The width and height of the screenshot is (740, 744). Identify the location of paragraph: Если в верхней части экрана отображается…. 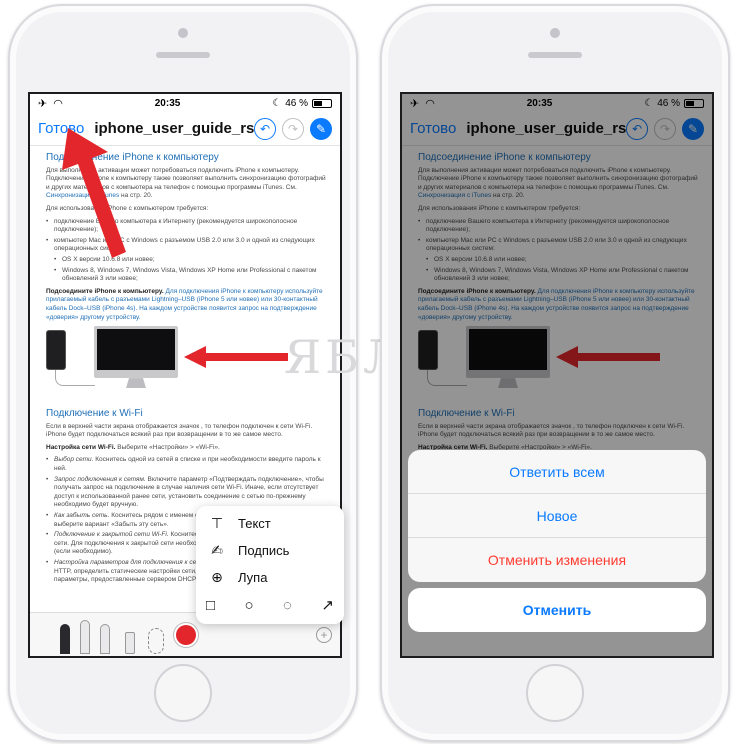
(179, 430).